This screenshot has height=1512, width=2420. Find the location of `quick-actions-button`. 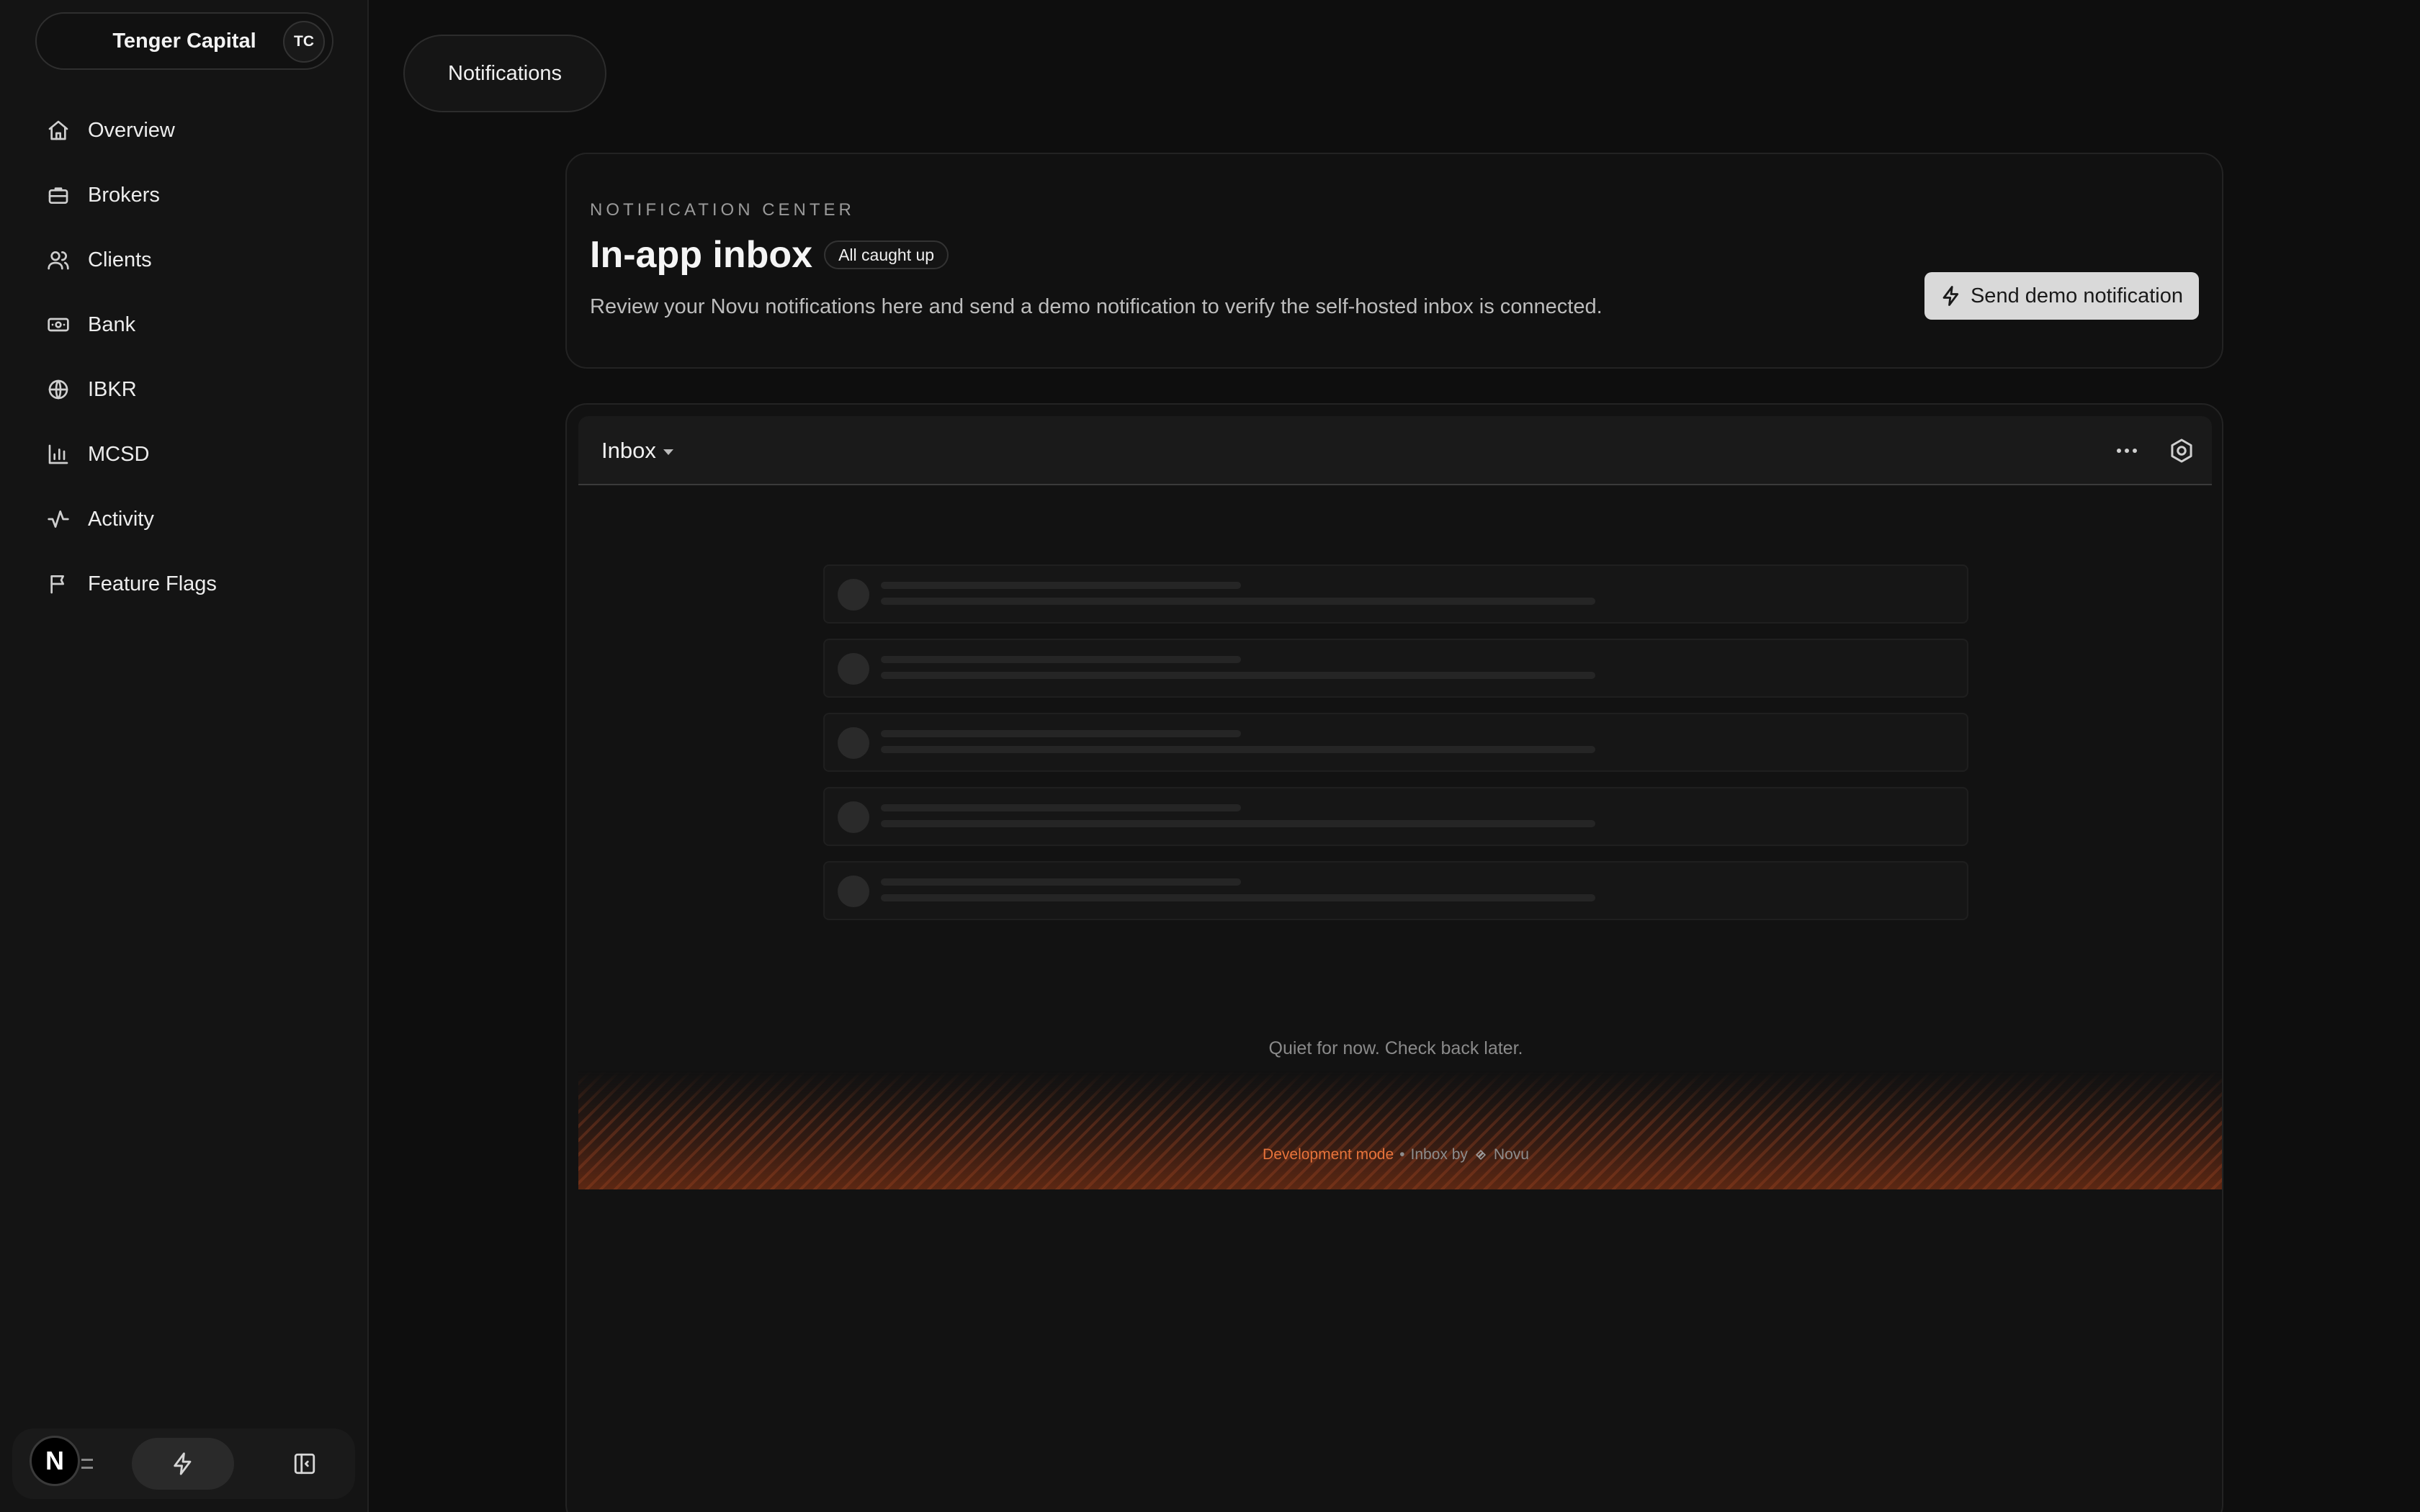

quick-actions-button is located at coordinates (183, 1464).